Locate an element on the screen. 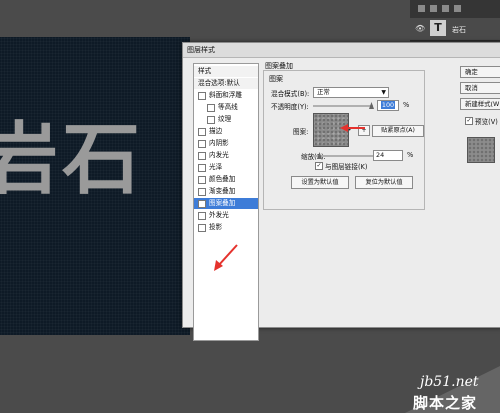 The height and width of the screenshot is (413, 500). annotation-arrows is located at coordinates (289, 197).